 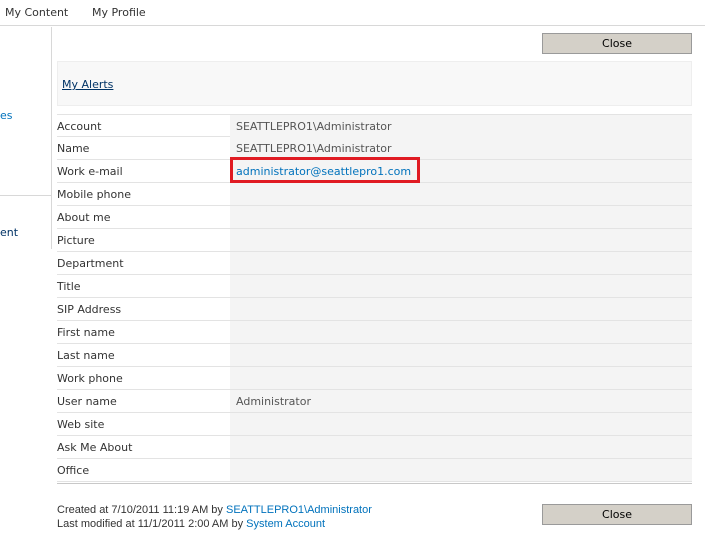 What do you see at coordinates (6, 115) in the screenshot?
I see `left-nav-item-1: es` at bounding box center [6, 115].